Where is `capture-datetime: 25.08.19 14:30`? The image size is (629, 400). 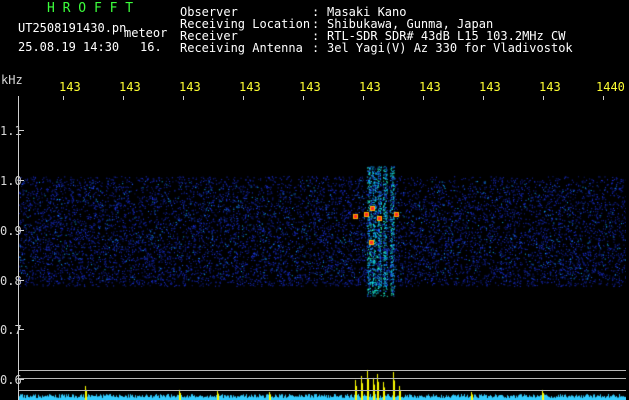
capture-datetime: 25.08.19 14:30 is located at coordinates (69, 47).